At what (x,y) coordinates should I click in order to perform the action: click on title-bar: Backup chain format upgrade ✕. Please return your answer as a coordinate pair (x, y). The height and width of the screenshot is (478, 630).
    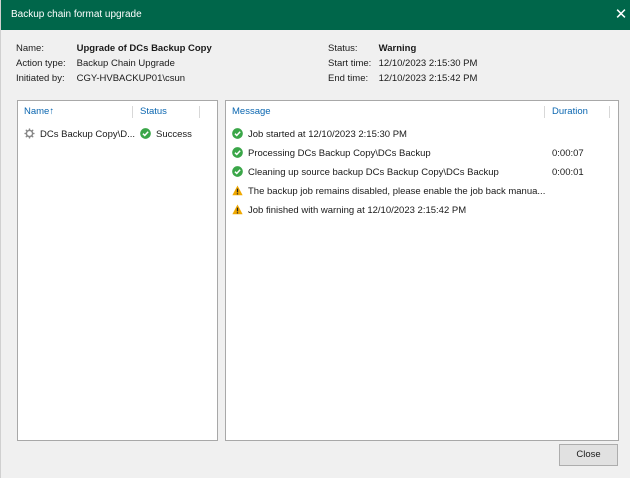
    Looking at the image, I should click on (315, 15).